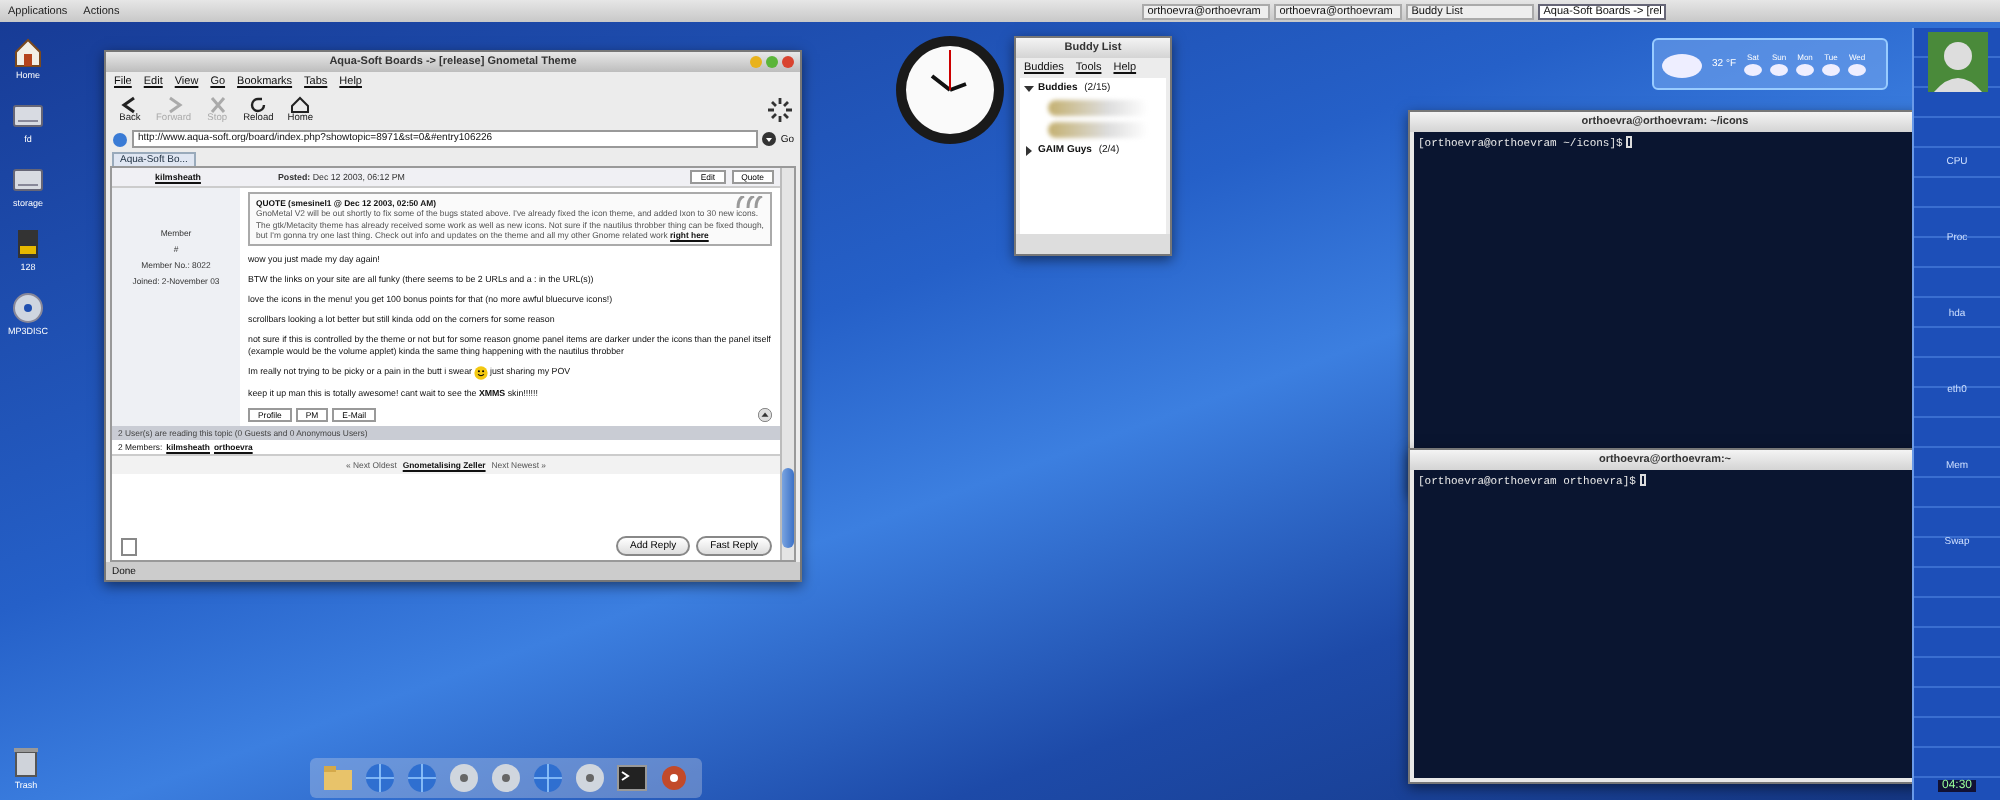 Image resolution: width=2000 pixels, height=800 pixels. What do you see at coordinates (258, 105) in the screenshot?
I see `reload-icon` at bounding box center [258, 105].